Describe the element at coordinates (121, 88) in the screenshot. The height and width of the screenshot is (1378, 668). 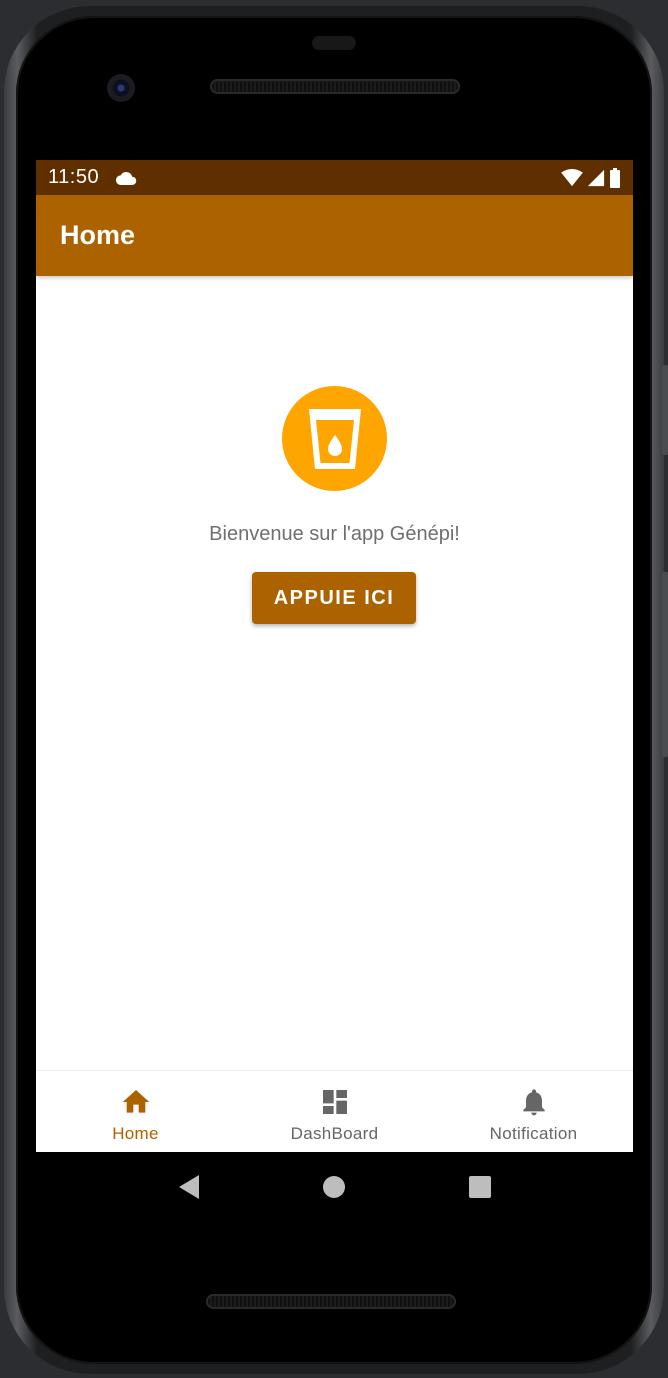
I see `front-camera` at that location.